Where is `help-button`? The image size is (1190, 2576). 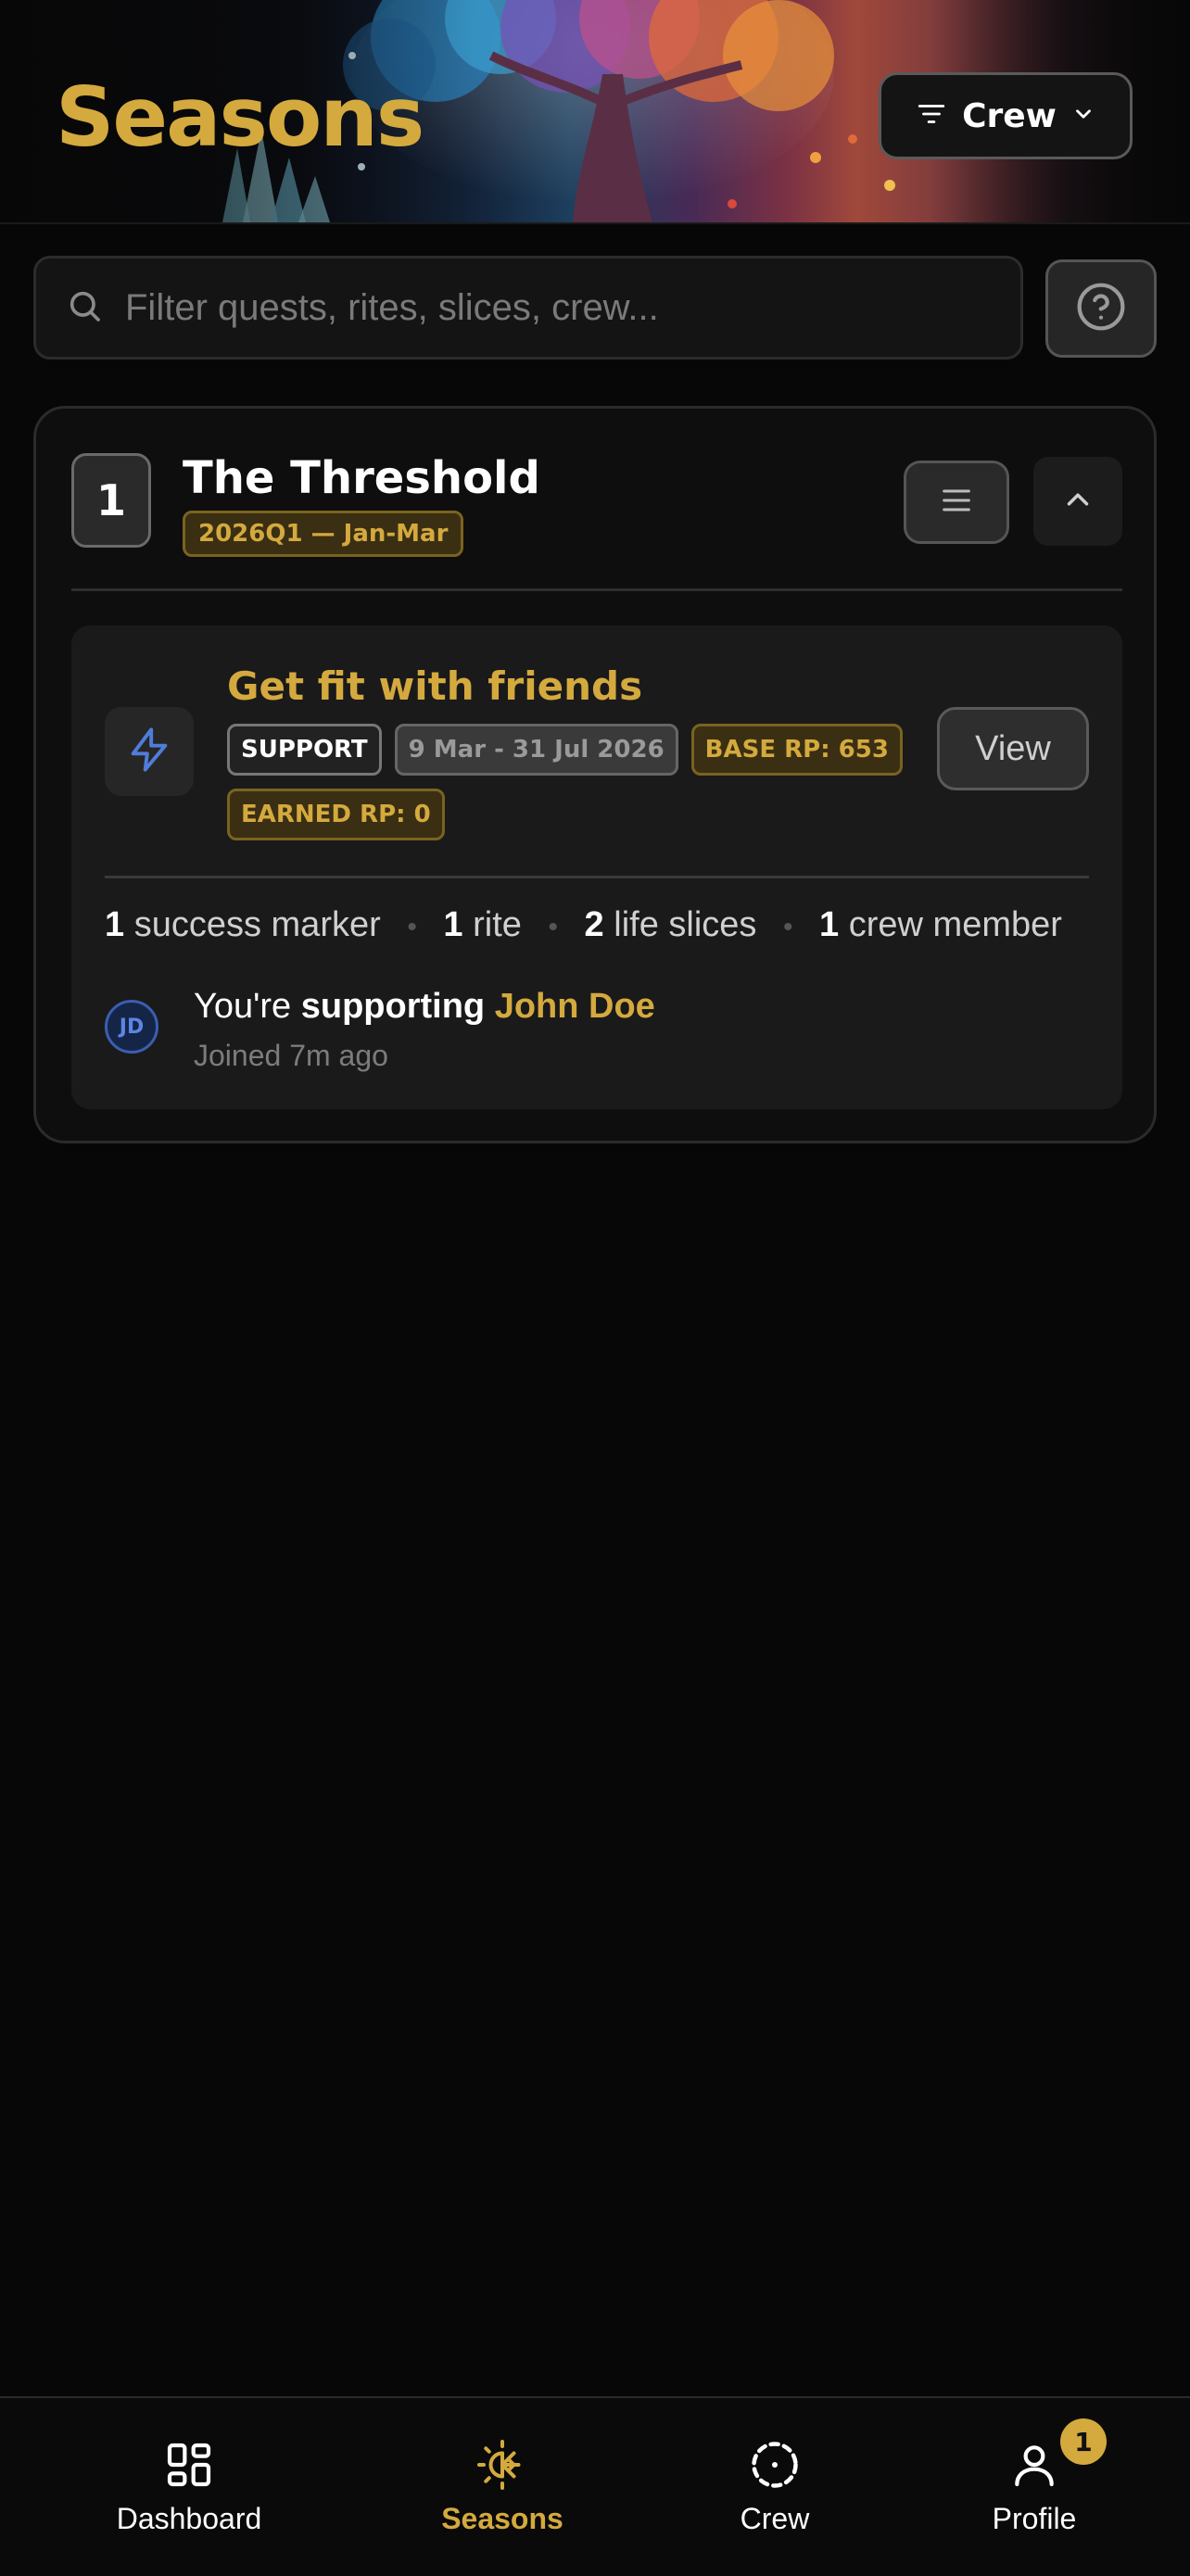
help-button is located at coordinates (1101, 308).